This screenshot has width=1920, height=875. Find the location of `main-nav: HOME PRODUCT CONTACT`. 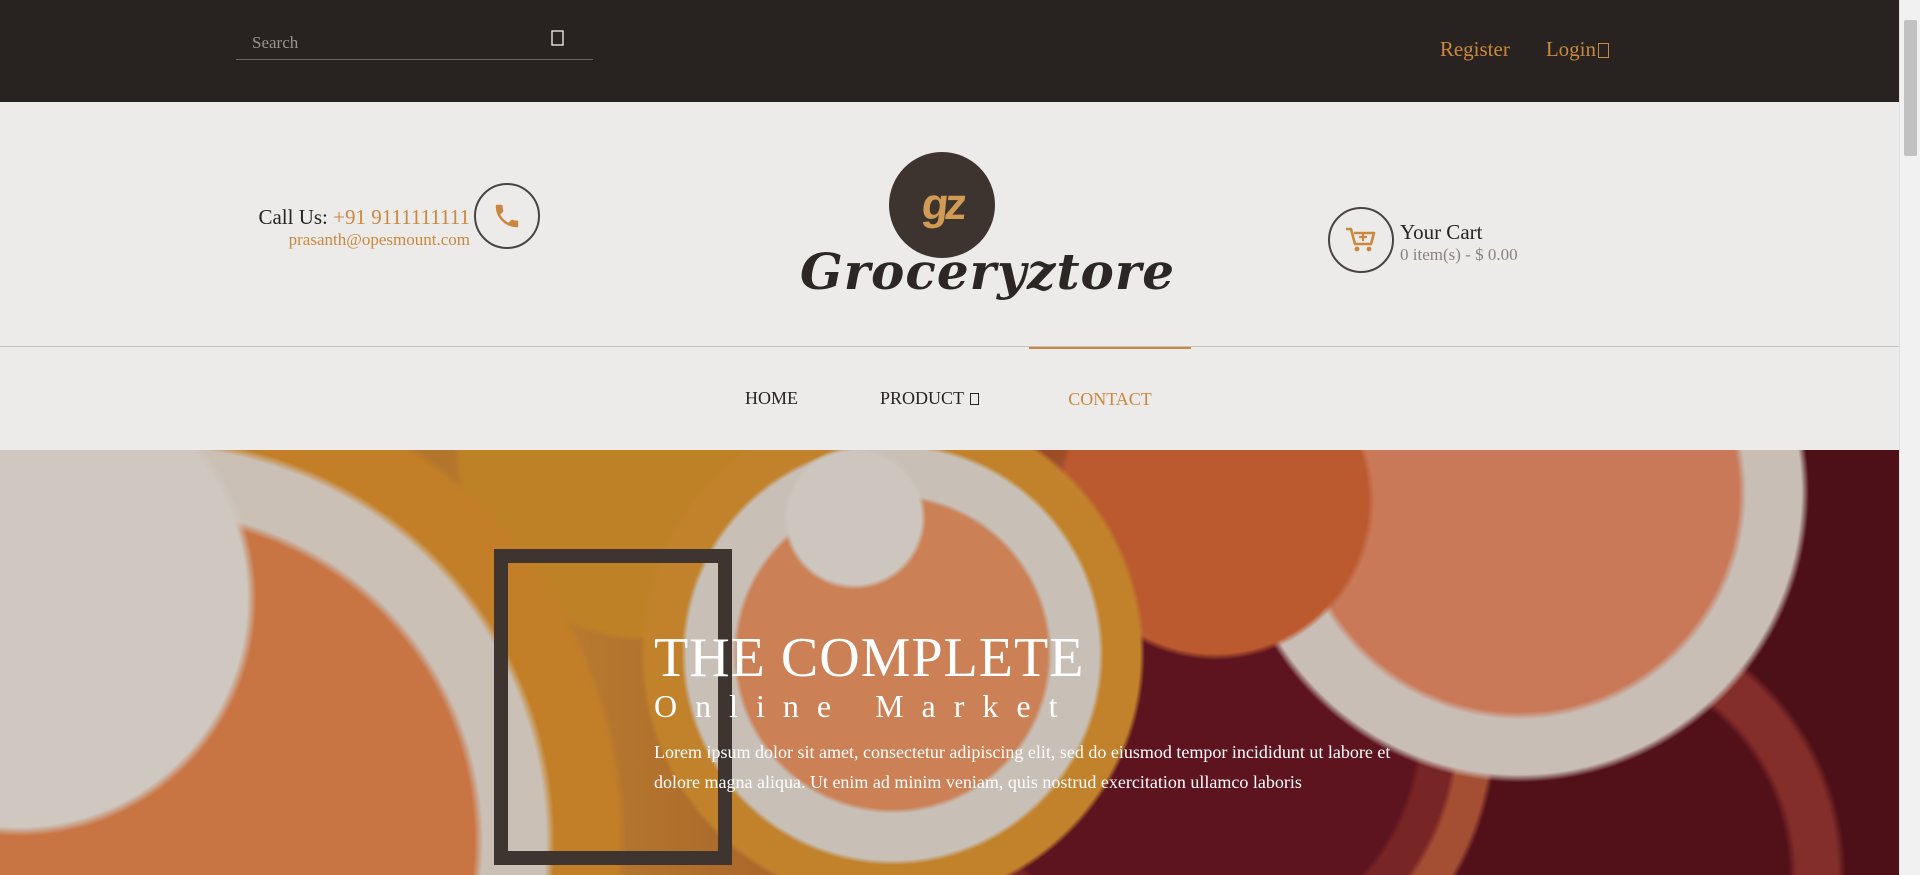

main-nav: HOME PRODUCT CONTACT is located at coordinates (949, 398).